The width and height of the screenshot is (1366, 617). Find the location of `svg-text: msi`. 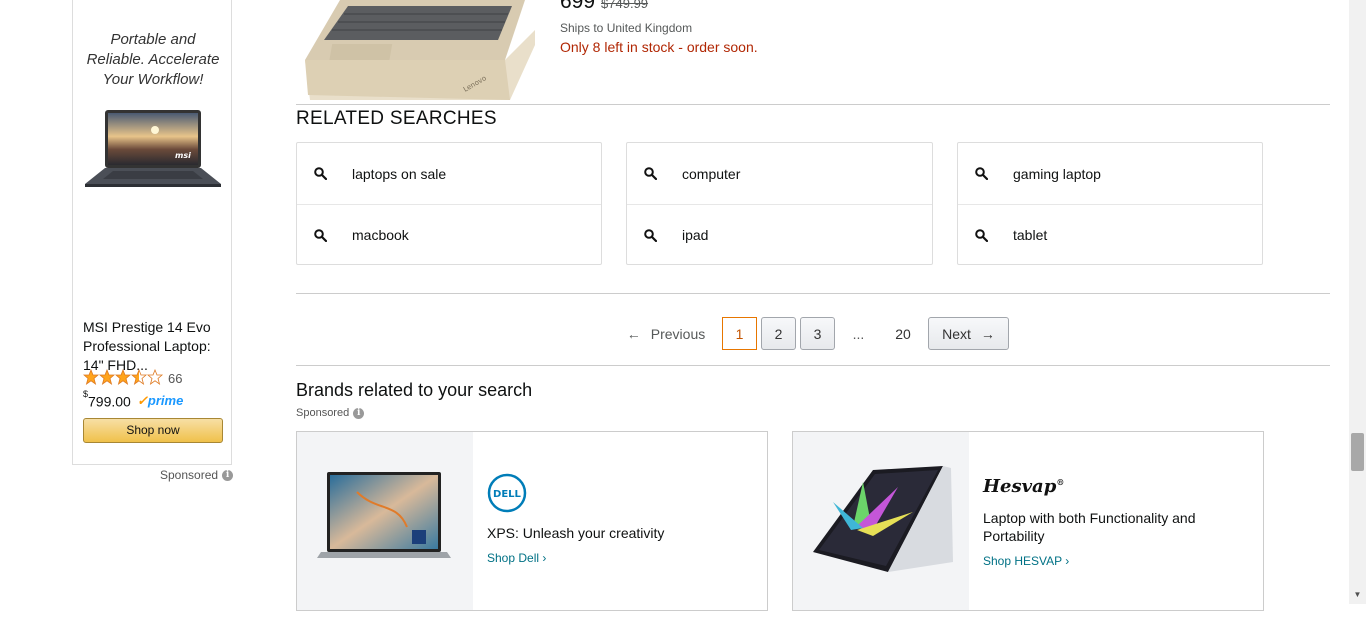

svg-text: msi is located at coordinates (183, 155).